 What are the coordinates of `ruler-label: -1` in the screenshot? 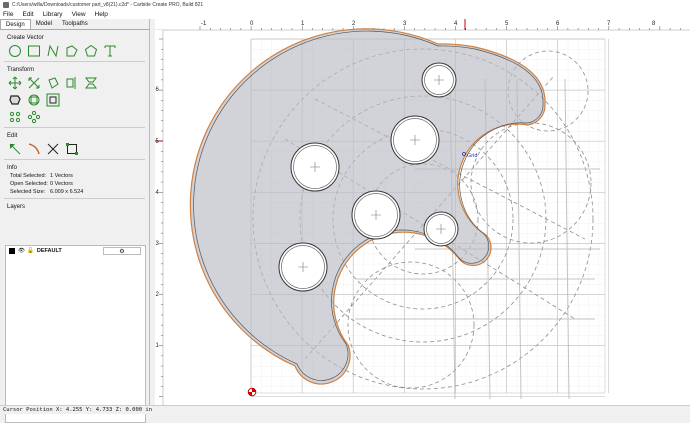 It's located at (204, 24).